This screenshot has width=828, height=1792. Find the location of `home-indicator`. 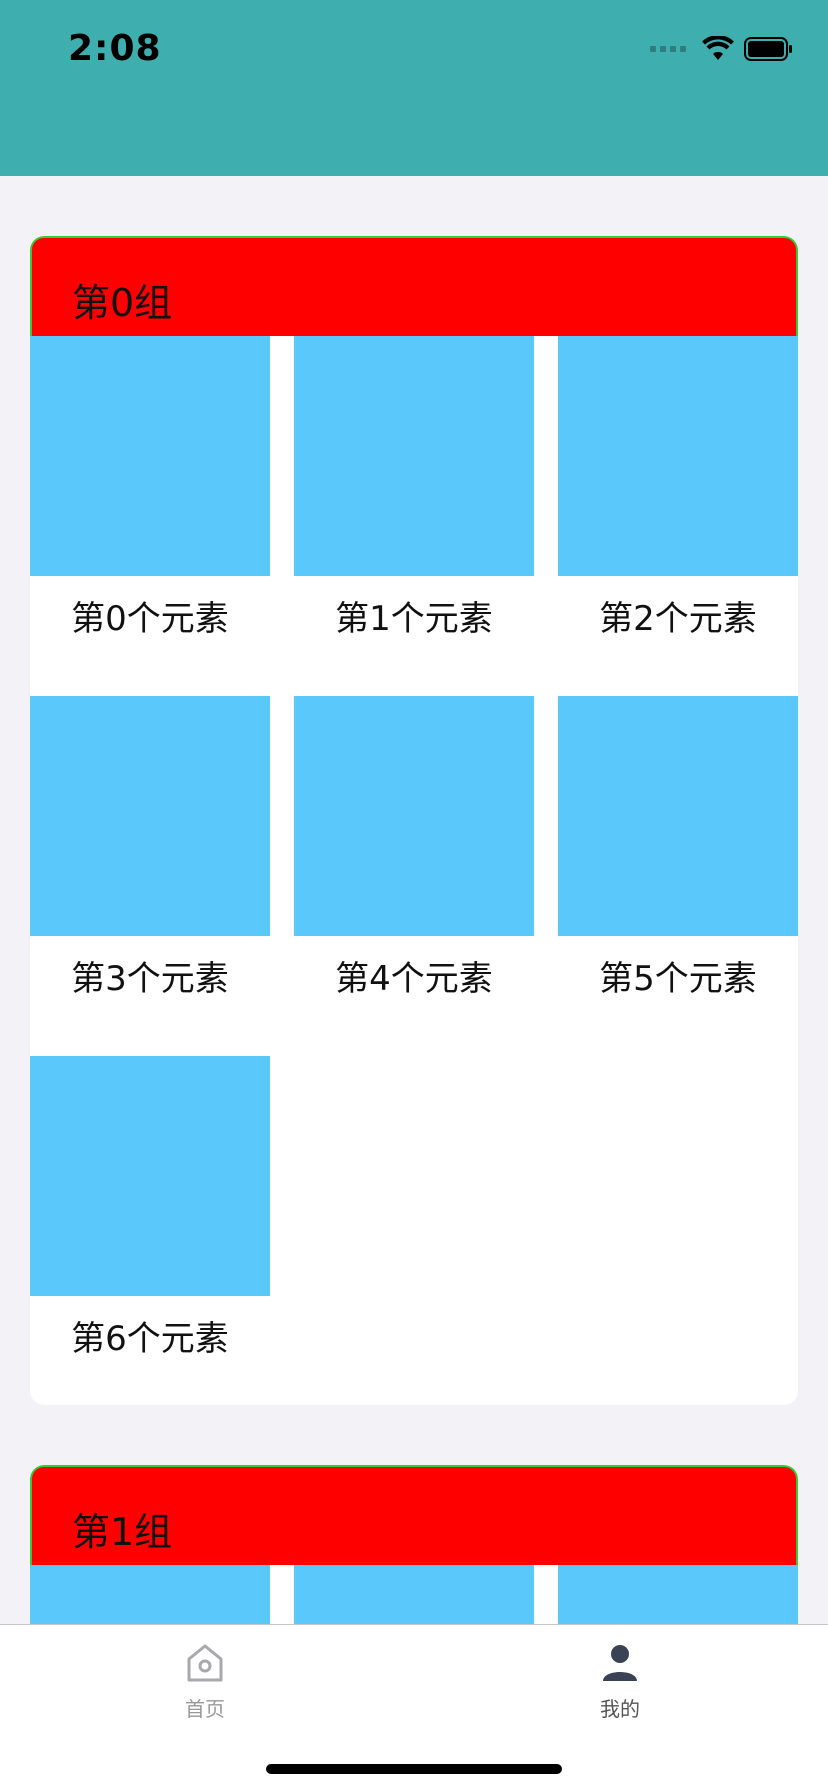

home-indicator is located at coordinates (414, 1769).